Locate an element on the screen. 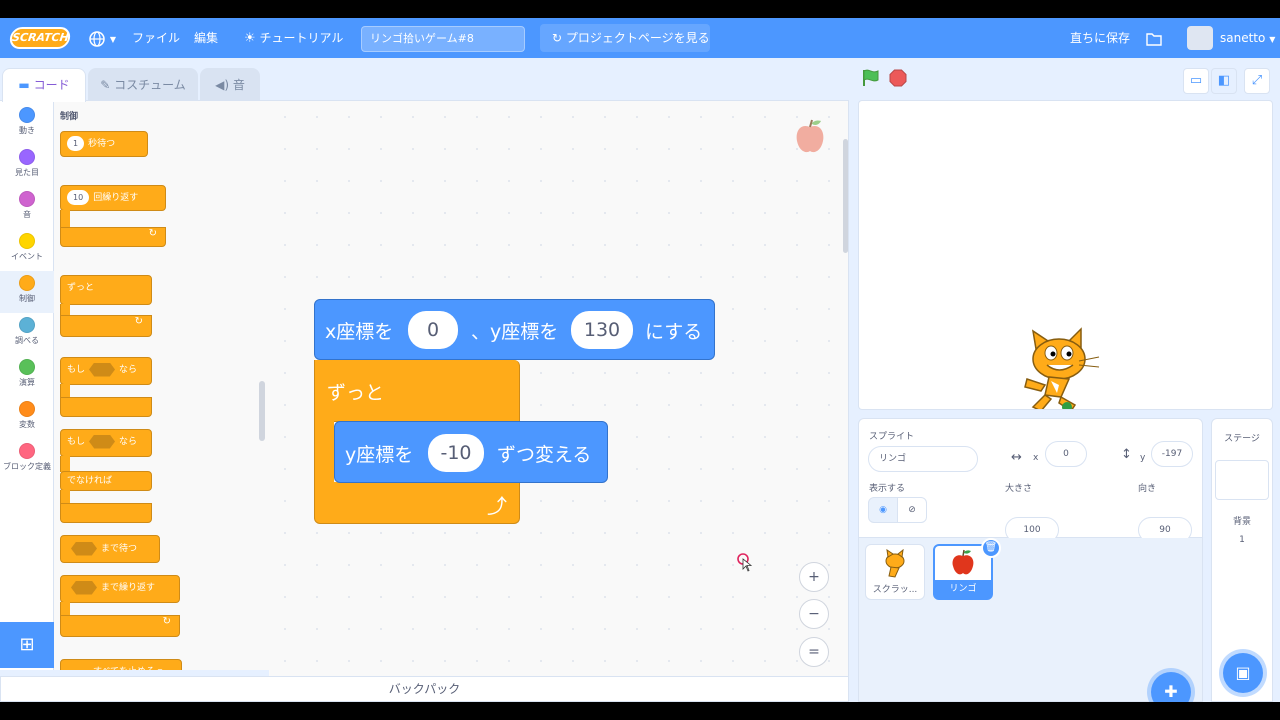  save-now-button: 直ちに保存 is located at coordinates (1100, 38).